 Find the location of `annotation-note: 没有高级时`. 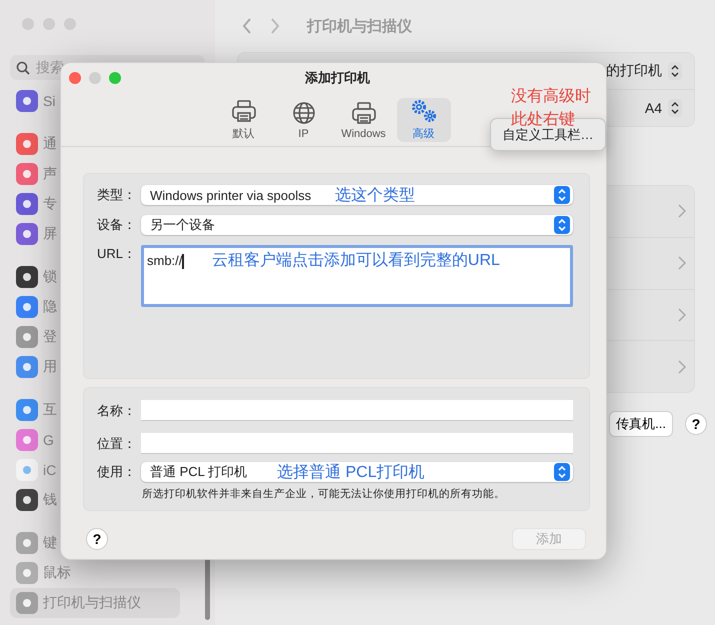

annotation-note: 没有高级时 is located at coordinates (551, 96).